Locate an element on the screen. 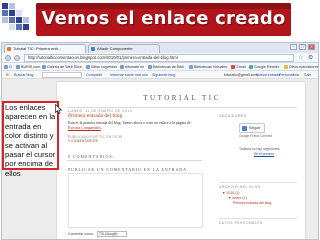  bookmark-item: Gmail is located at coordinates (238, 67).